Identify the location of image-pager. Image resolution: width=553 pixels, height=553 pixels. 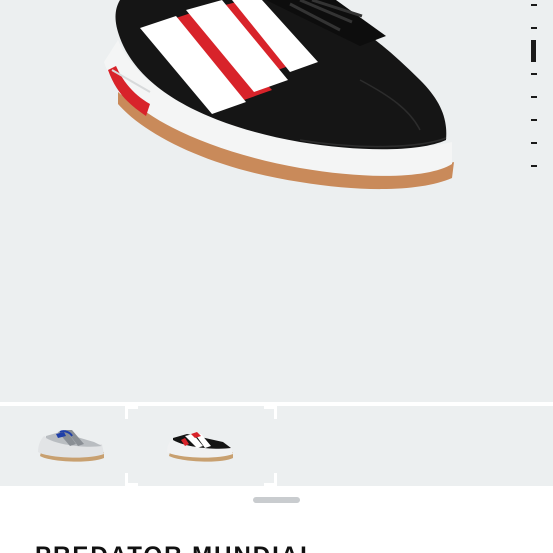
(535, 90).